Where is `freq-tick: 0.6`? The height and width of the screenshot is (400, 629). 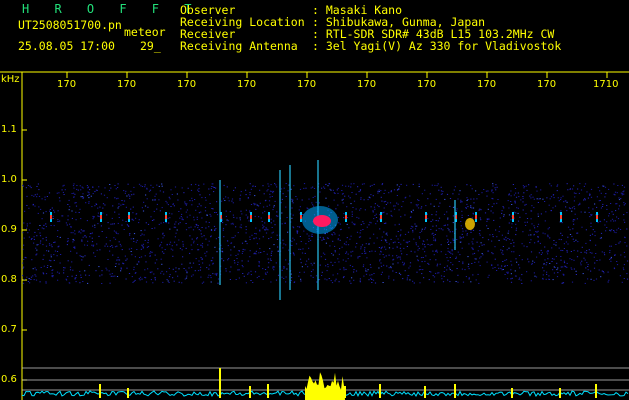
freq-tick: 0.6 is located at coordinates (9, 379).